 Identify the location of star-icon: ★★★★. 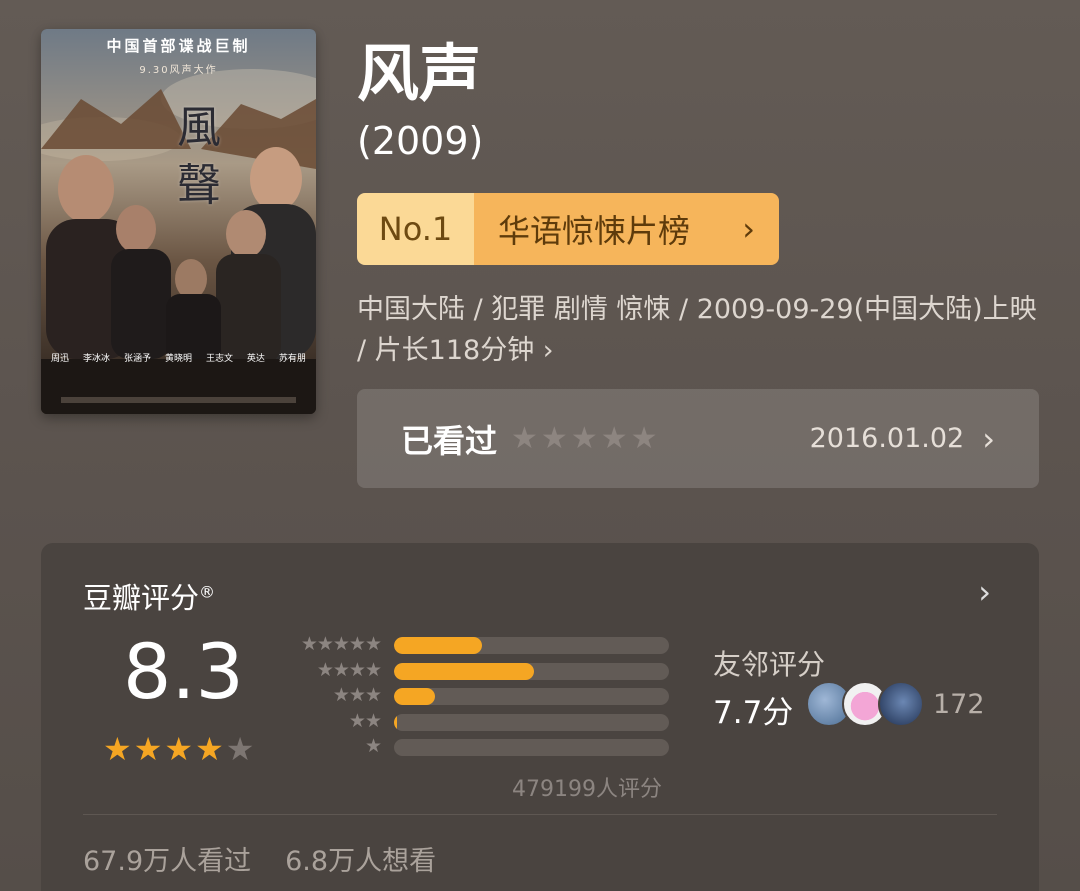
(349, 670).